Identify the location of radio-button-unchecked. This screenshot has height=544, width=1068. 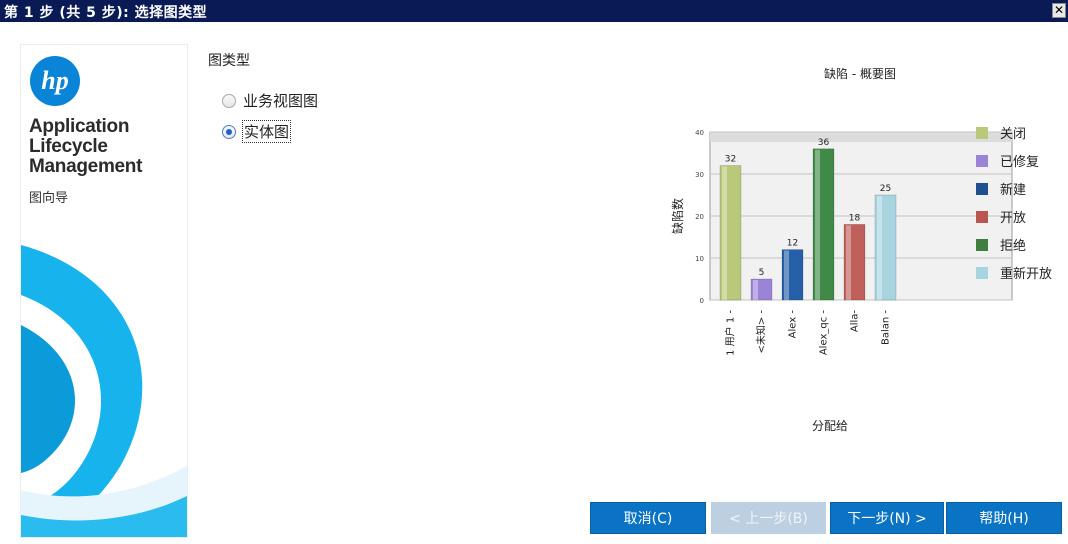
(229, 100).